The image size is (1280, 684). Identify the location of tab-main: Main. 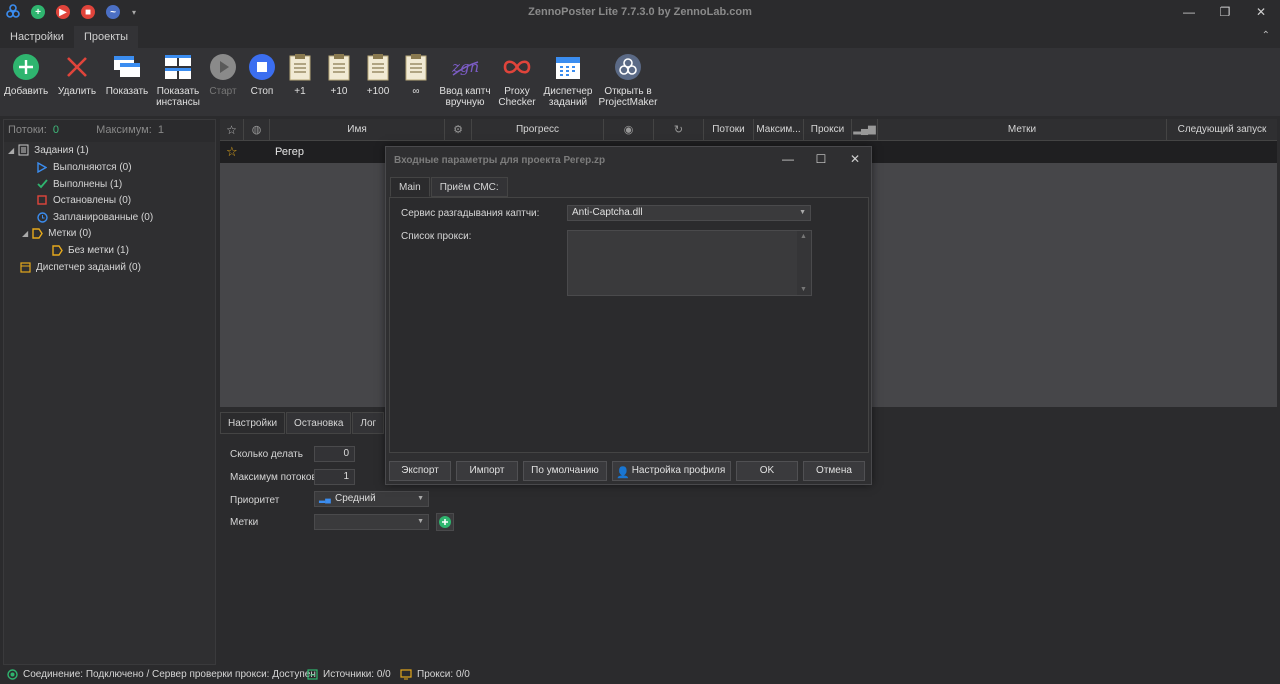
(410, 187).